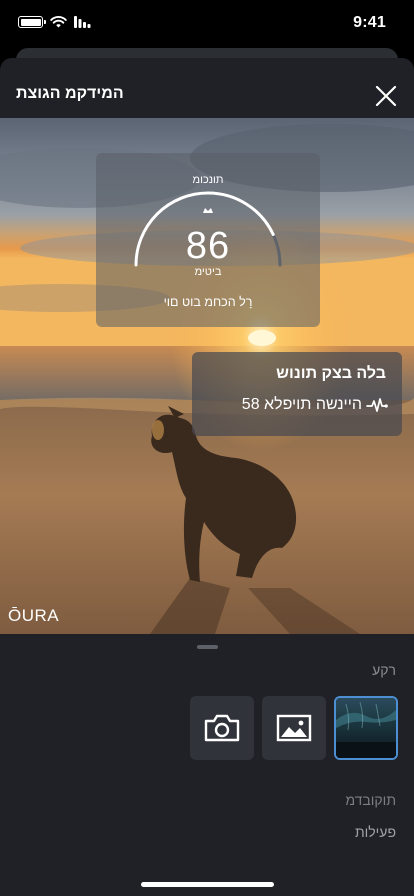  What do you see at coordinates (301, 404) in the screenshot?
I see `hrv-value: 58 היינשה תויפלא` at bounding box center [301, 404].